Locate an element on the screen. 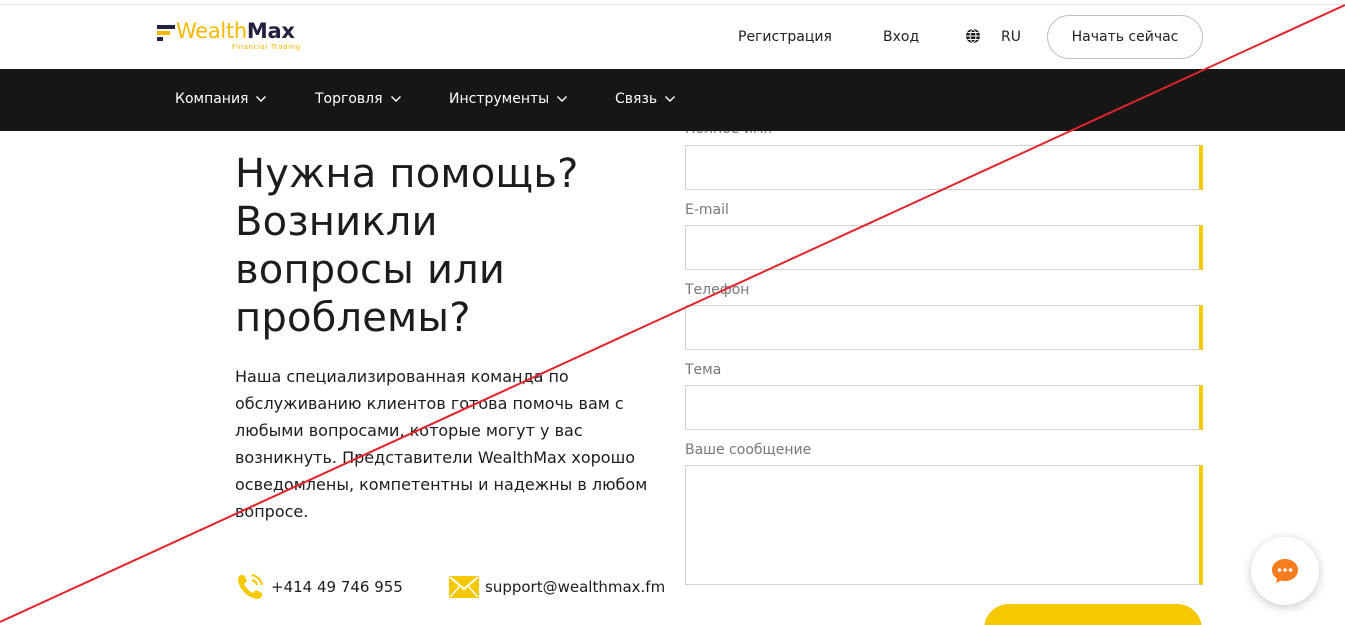 This screenshot has height=625, width=1345. nav-item-trading: Торговля is located at coordinates (358, 99).